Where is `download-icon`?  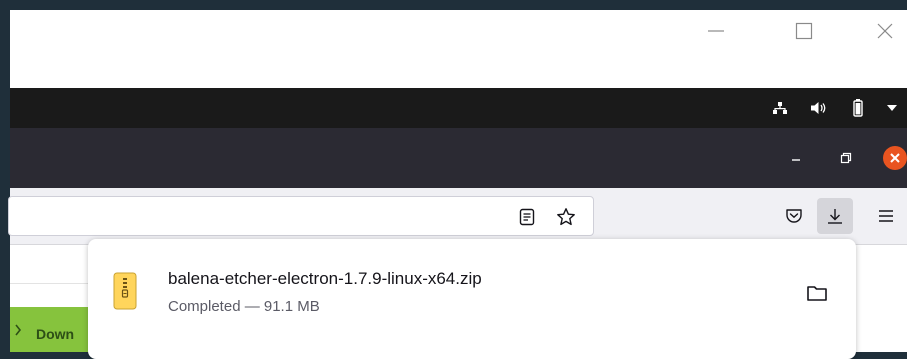 download-icon is located at coordinates (835, 216).